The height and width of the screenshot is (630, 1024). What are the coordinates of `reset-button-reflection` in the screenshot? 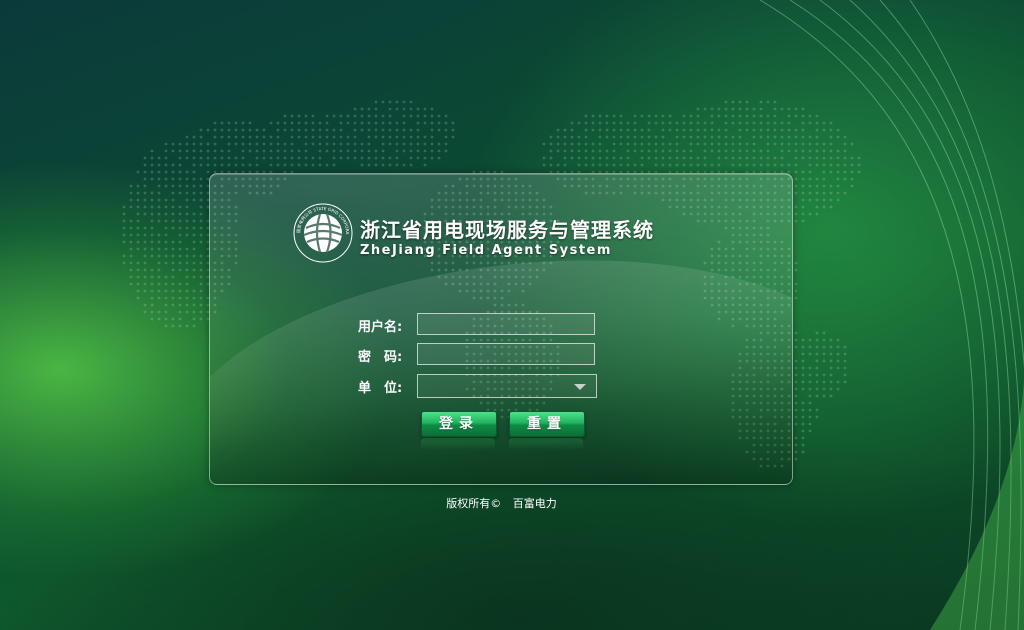 It's located at (546, 444).